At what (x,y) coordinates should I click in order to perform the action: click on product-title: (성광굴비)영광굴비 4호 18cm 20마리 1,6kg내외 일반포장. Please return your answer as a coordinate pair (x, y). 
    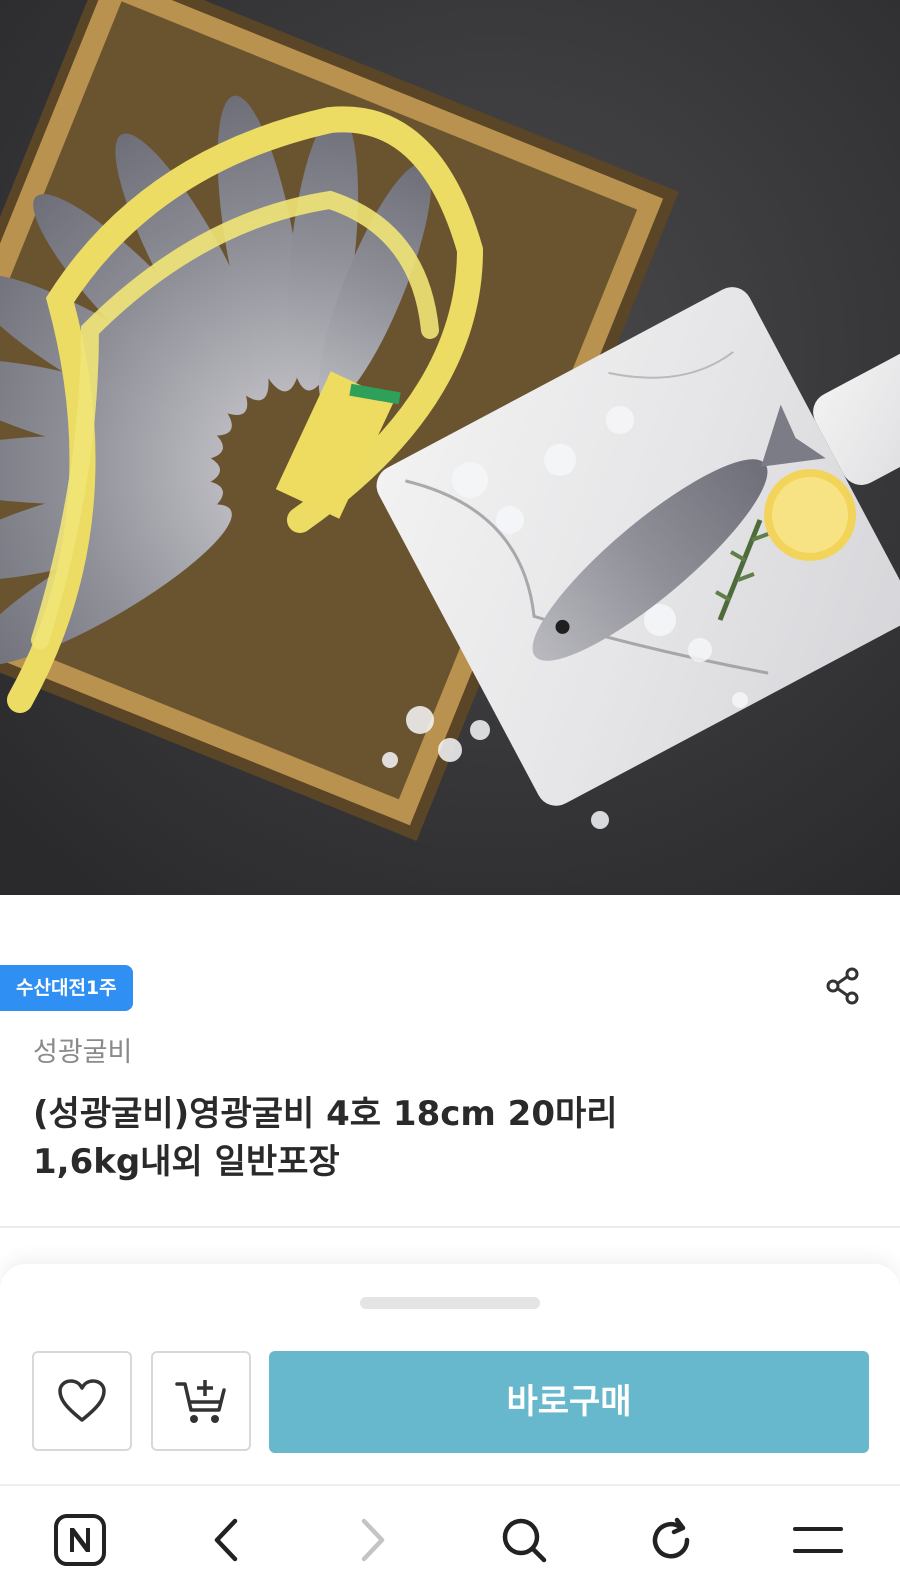
    Looking at the image, I should click on (433, 1138).